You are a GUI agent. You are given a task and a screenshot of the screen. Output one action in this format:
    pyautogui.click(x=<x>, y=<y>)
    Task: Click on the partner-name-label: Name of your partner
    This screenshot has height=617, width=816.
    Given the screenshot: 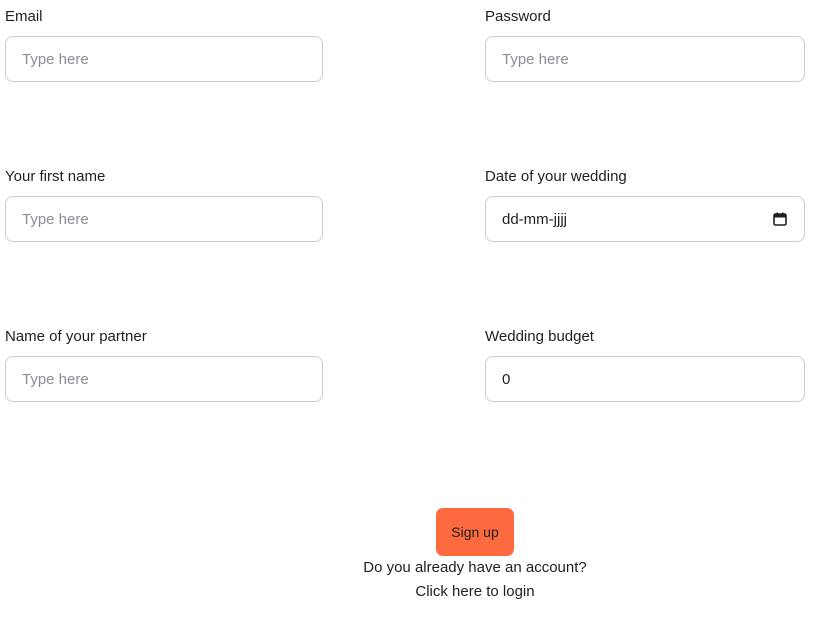 What is the action you would take?
    pyautogui.click(x=76, y=336)
    